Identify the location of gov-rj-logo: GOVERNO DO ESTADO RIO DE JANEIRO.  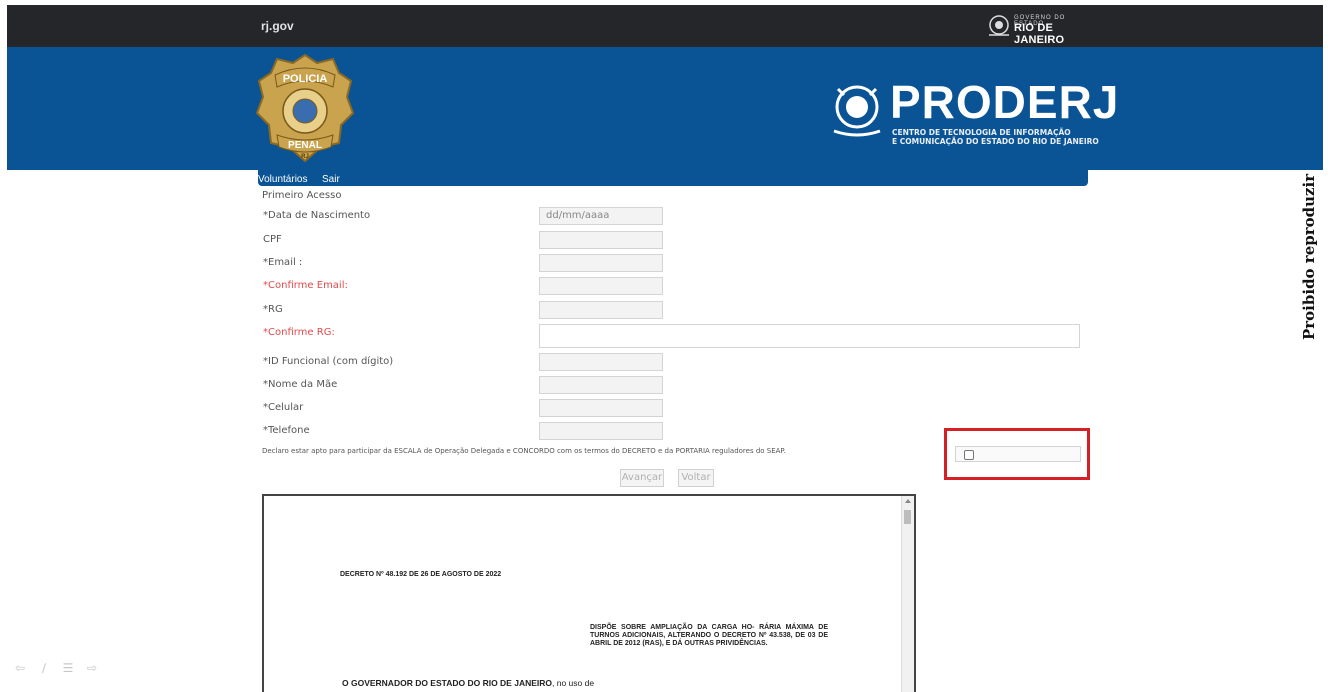
(1042, 29).